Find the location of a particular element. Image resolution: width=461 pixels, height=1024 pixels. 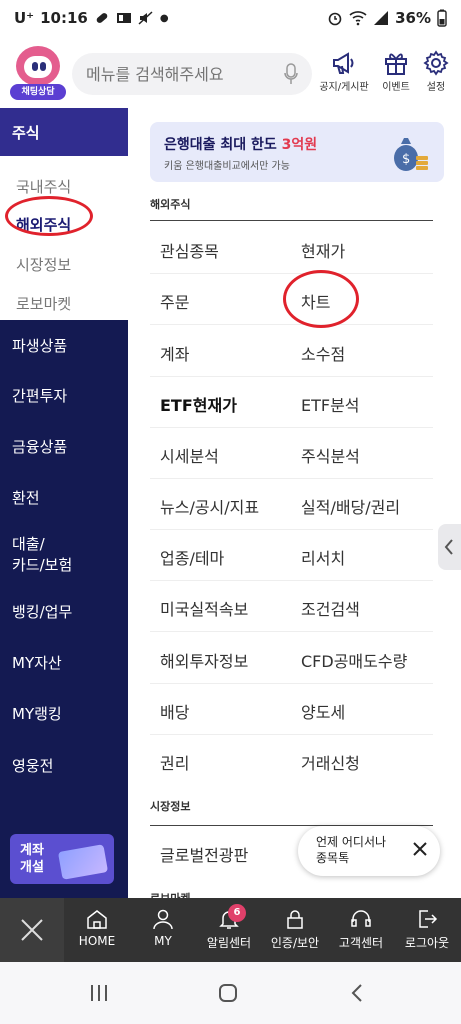

sidebar-item-easy-invest: 간편투자 is located at coordinates (39, 396).